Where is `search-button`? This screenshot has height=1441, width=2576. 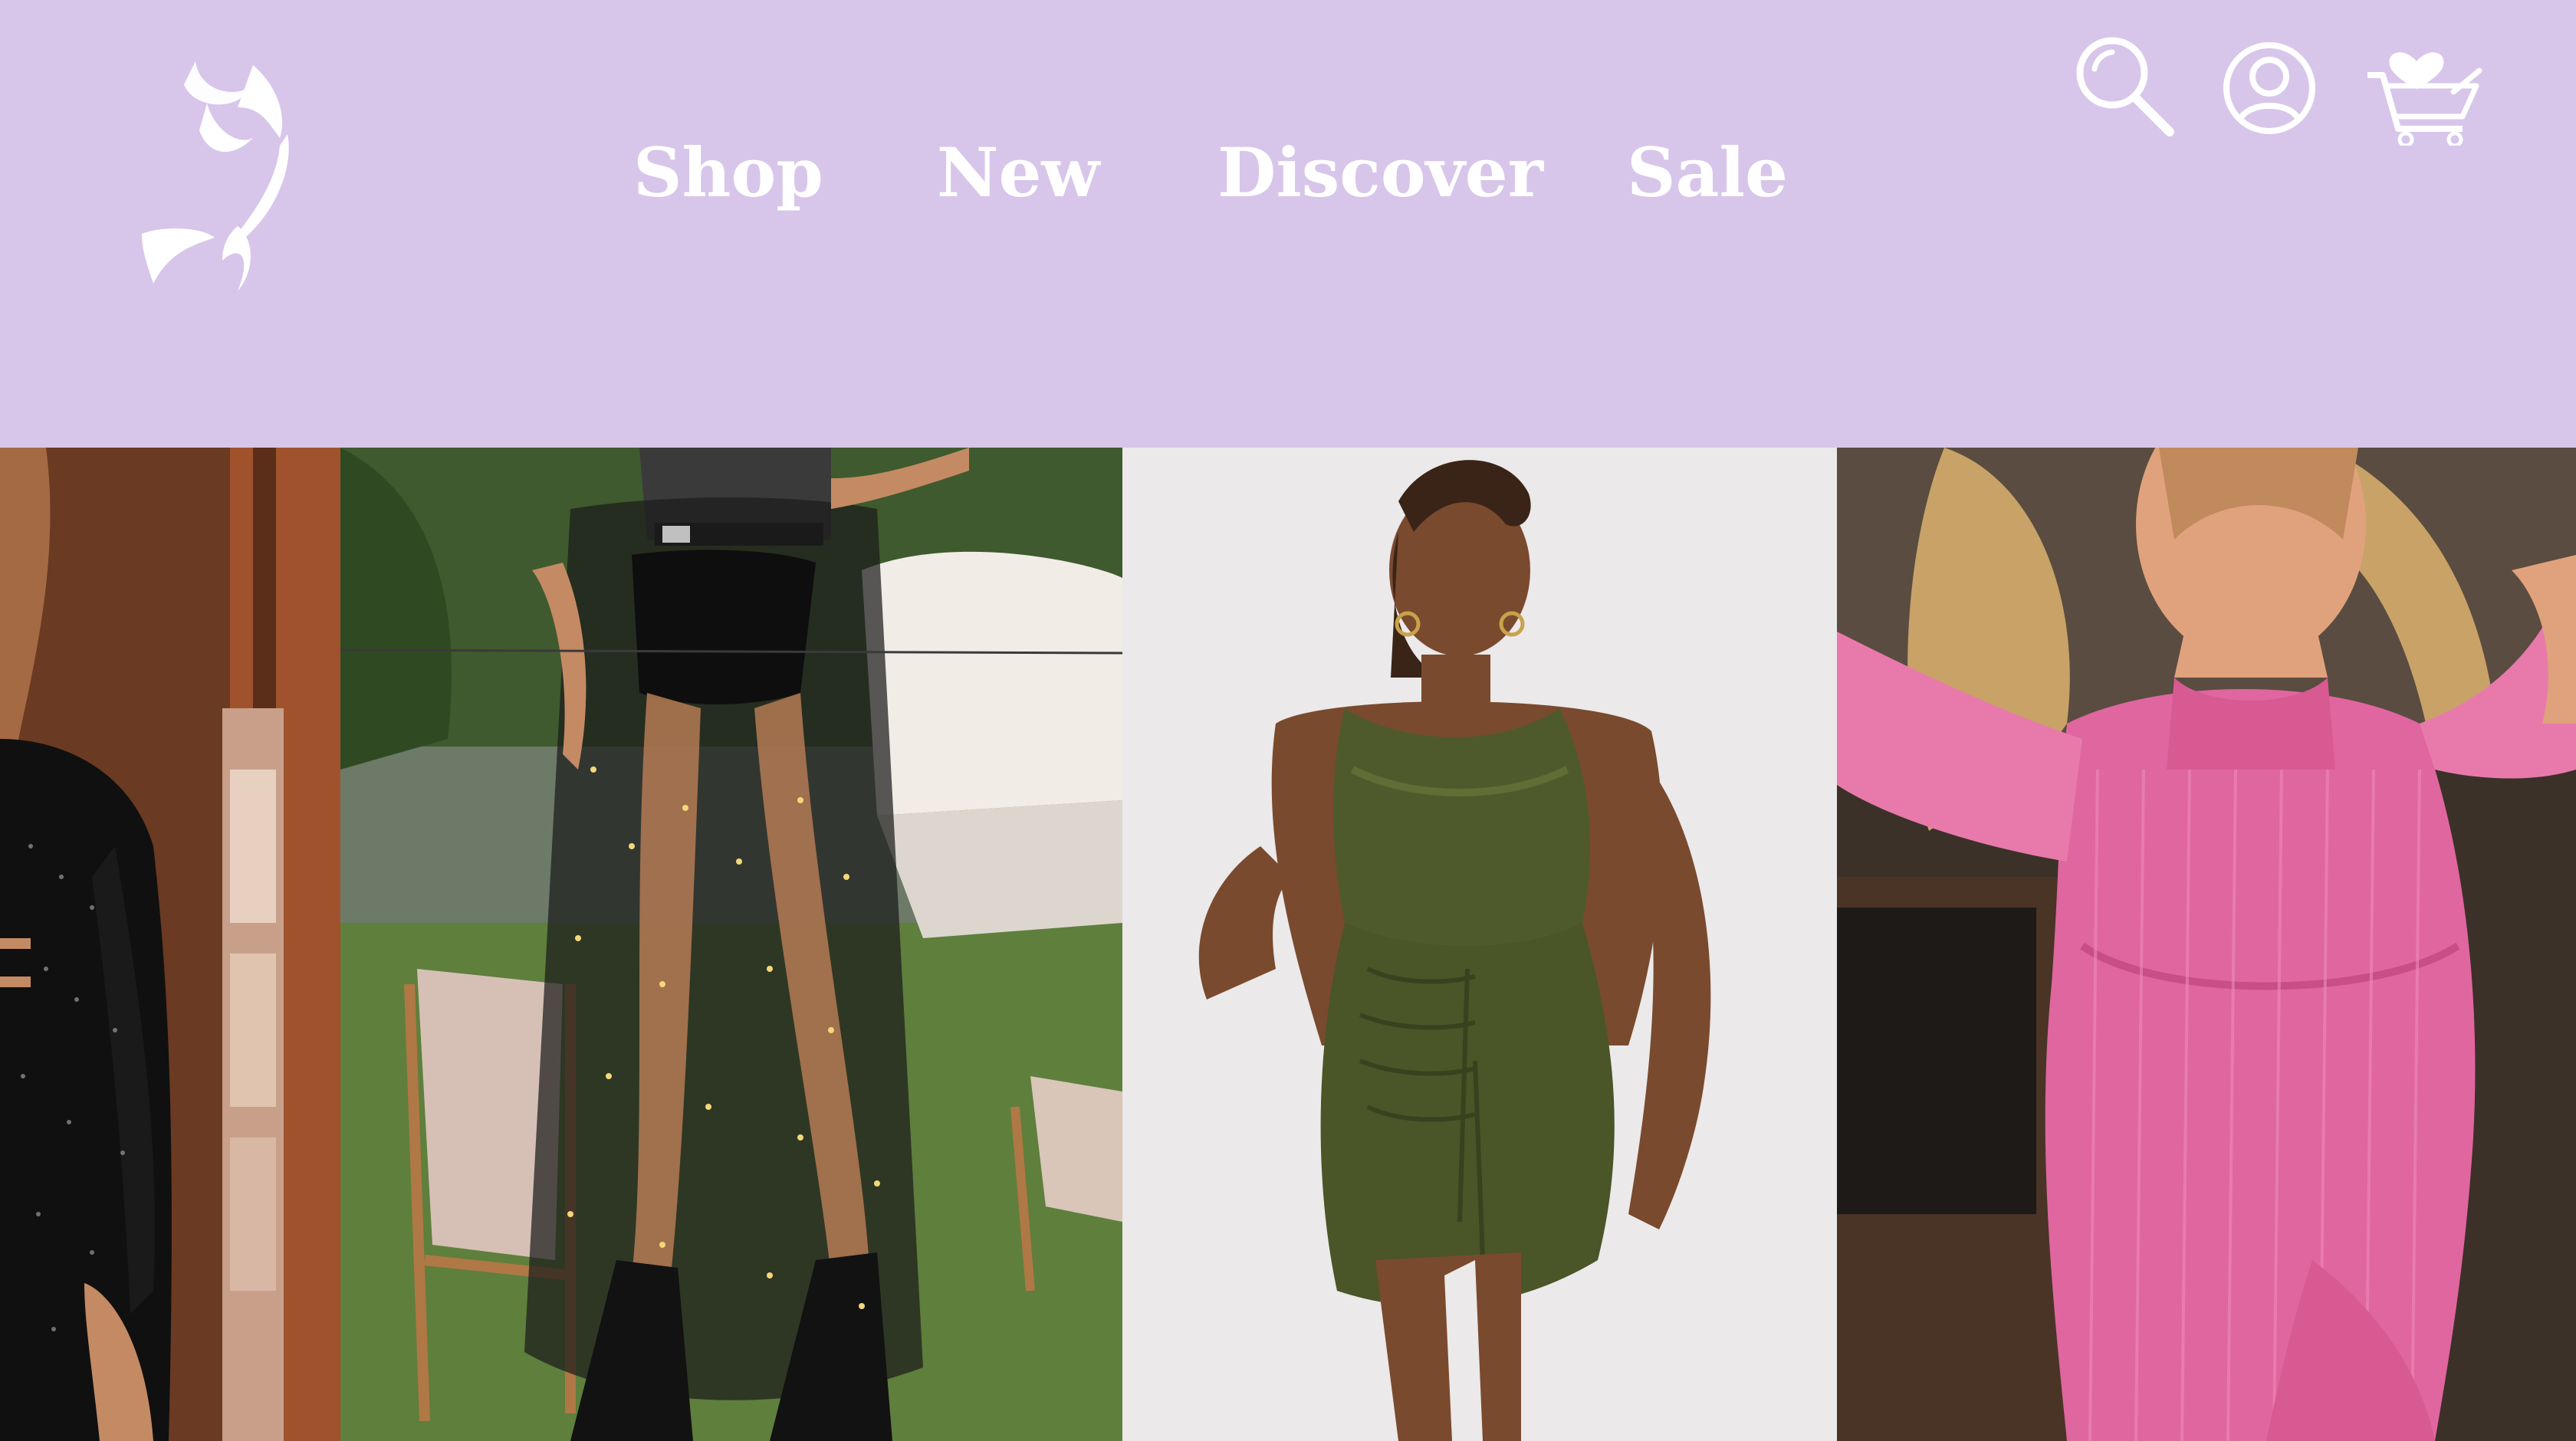 search-button is located at coordinates (2123, 88).